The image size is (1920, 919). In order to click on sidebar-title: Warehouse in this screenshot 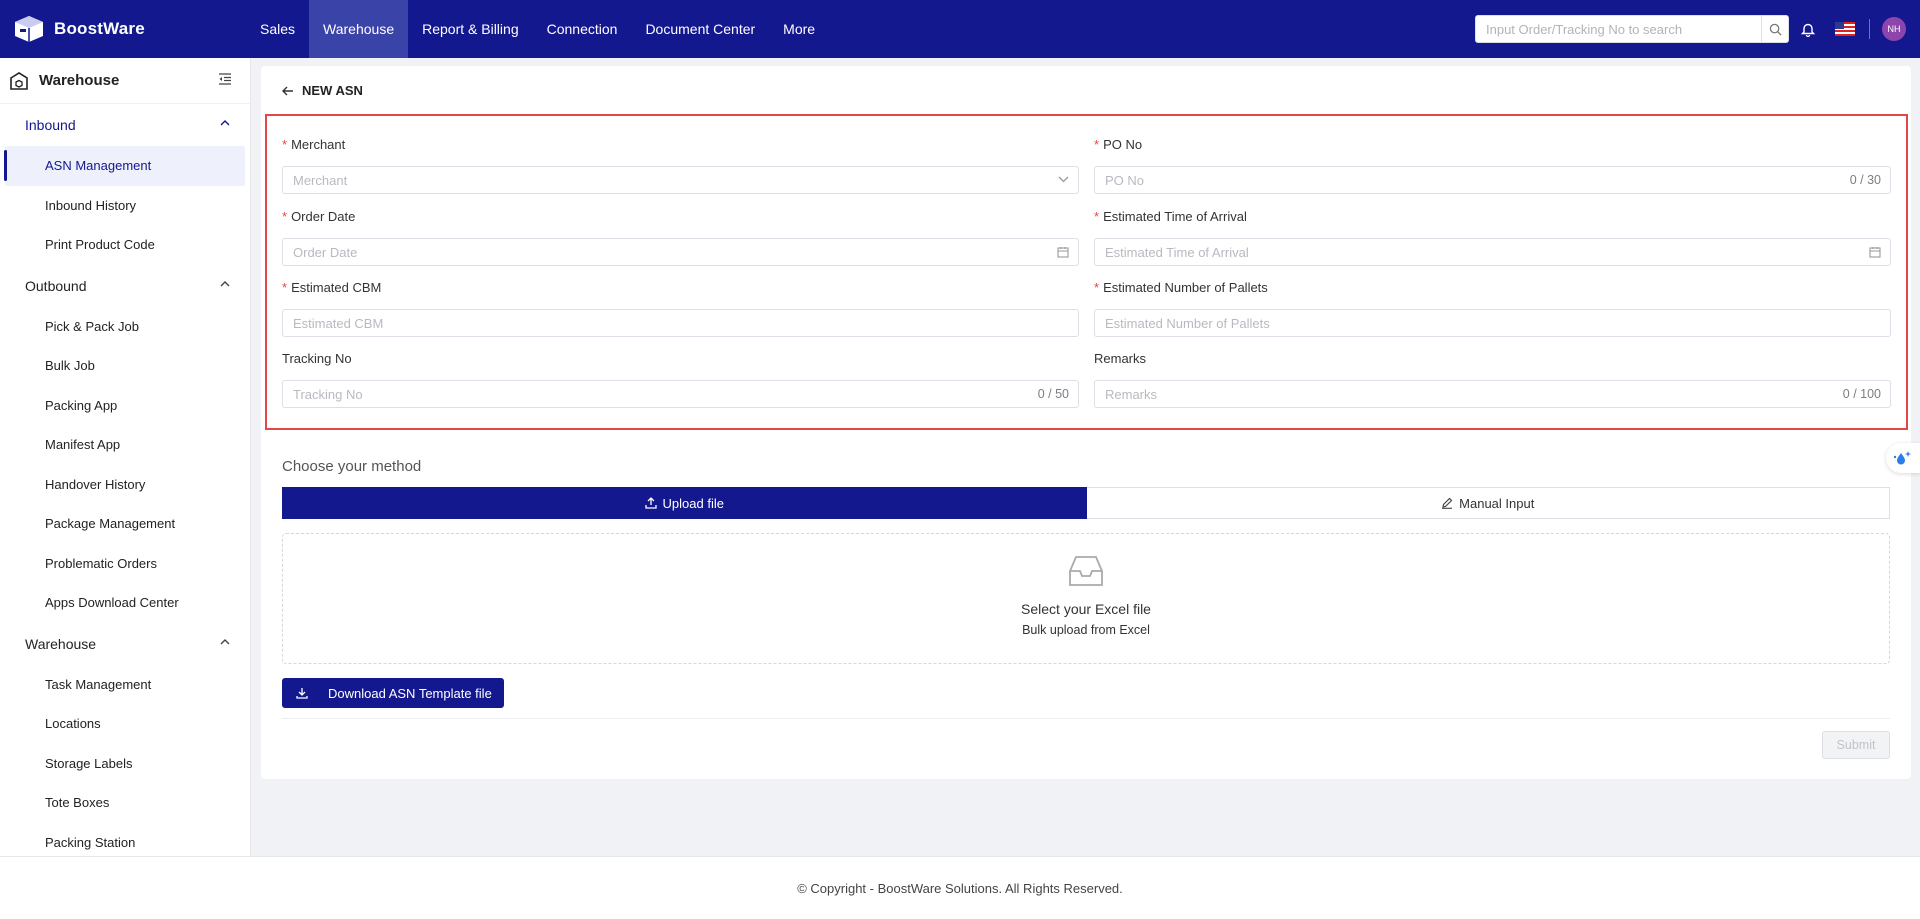, I will do `click(79, 80)`.